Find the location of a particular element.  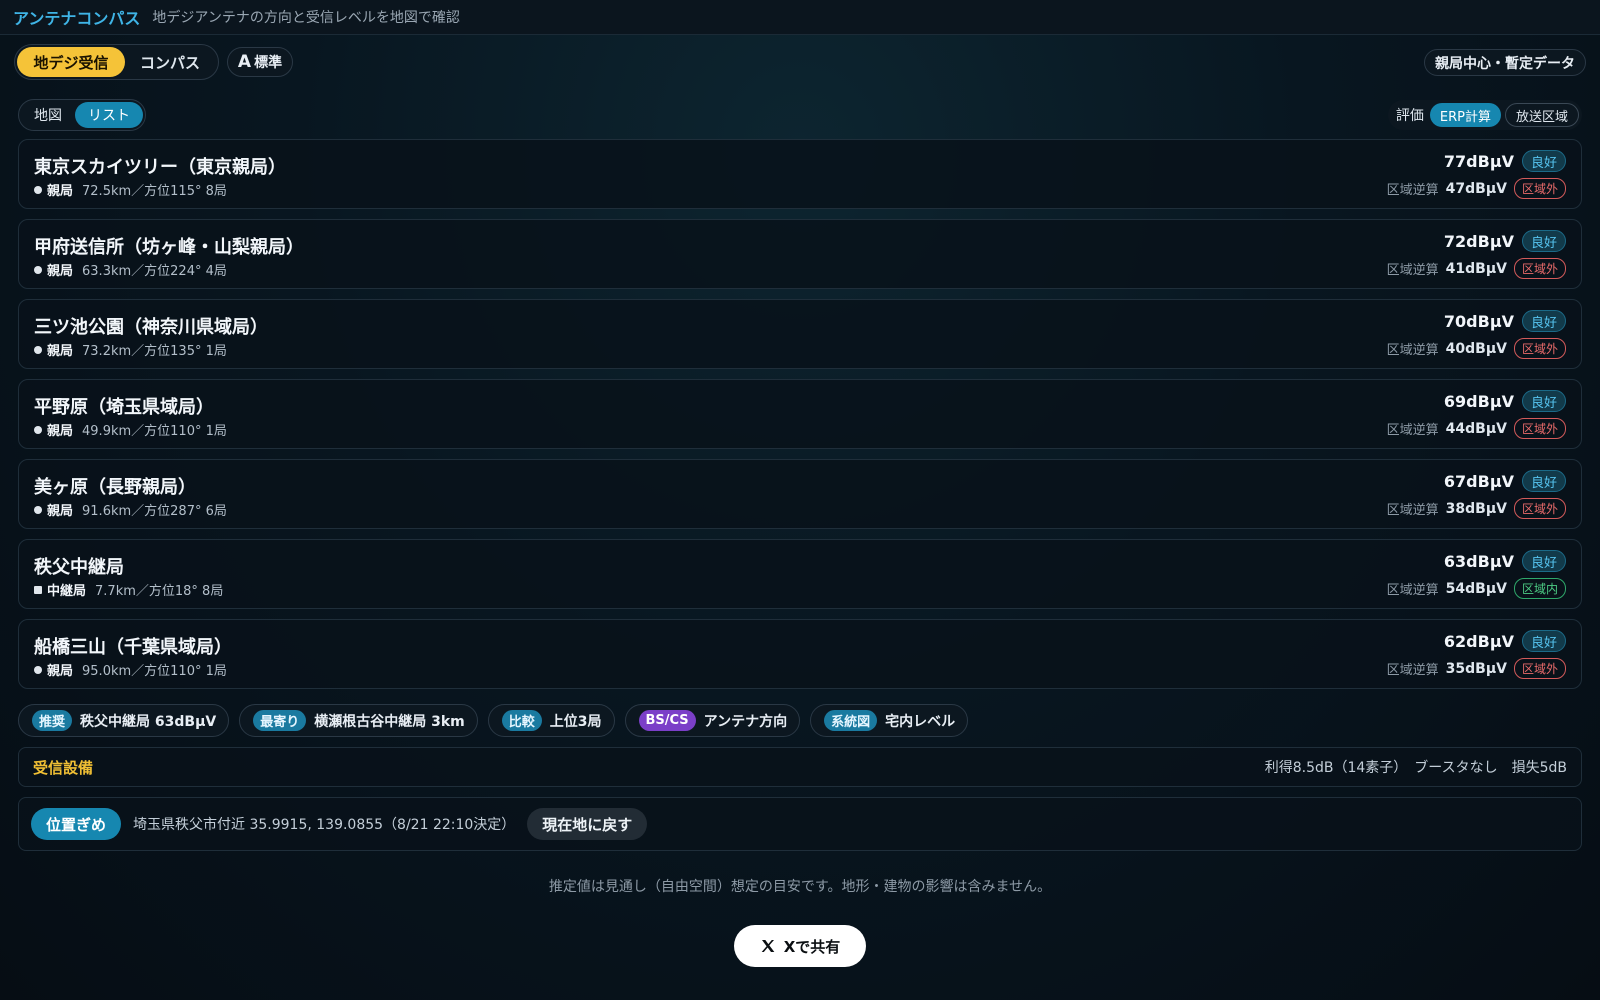

chip-text: 秩父中継局 63dBμV is located at coordinates (148, 721).